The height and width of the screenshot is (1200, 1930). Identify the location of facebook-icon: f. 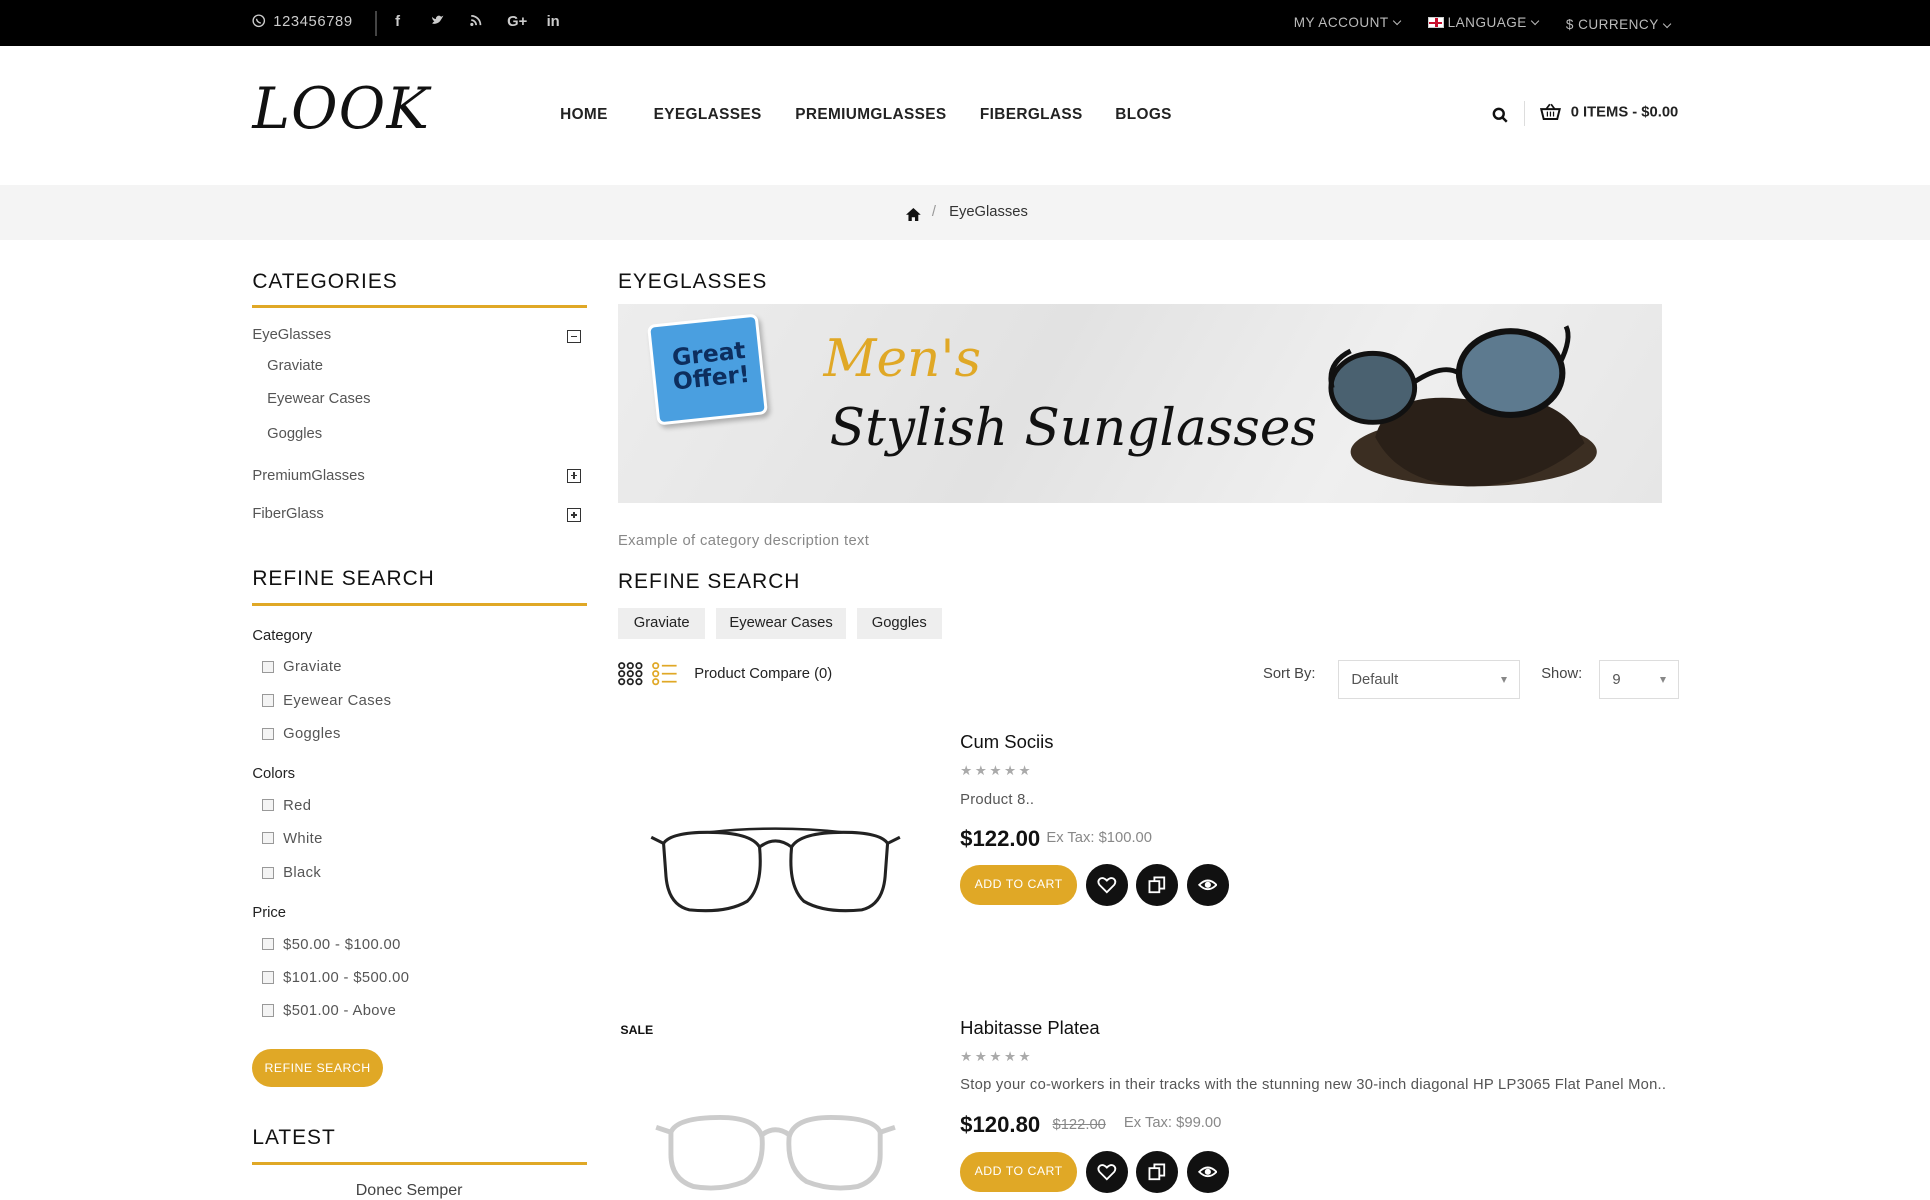
(397, 22).